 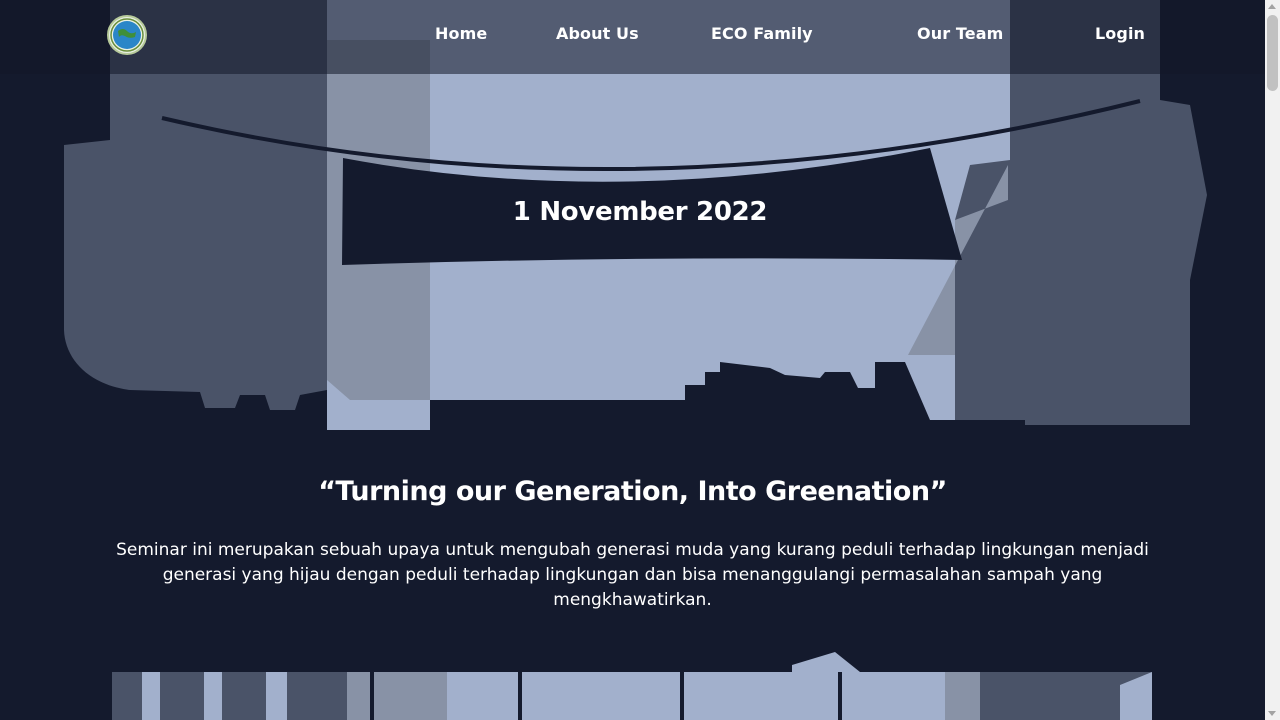 What do you see at coordinates (1272, 713) in the screenshot?
I see `scroll-down-icon` at bounding box center [1272, 713].